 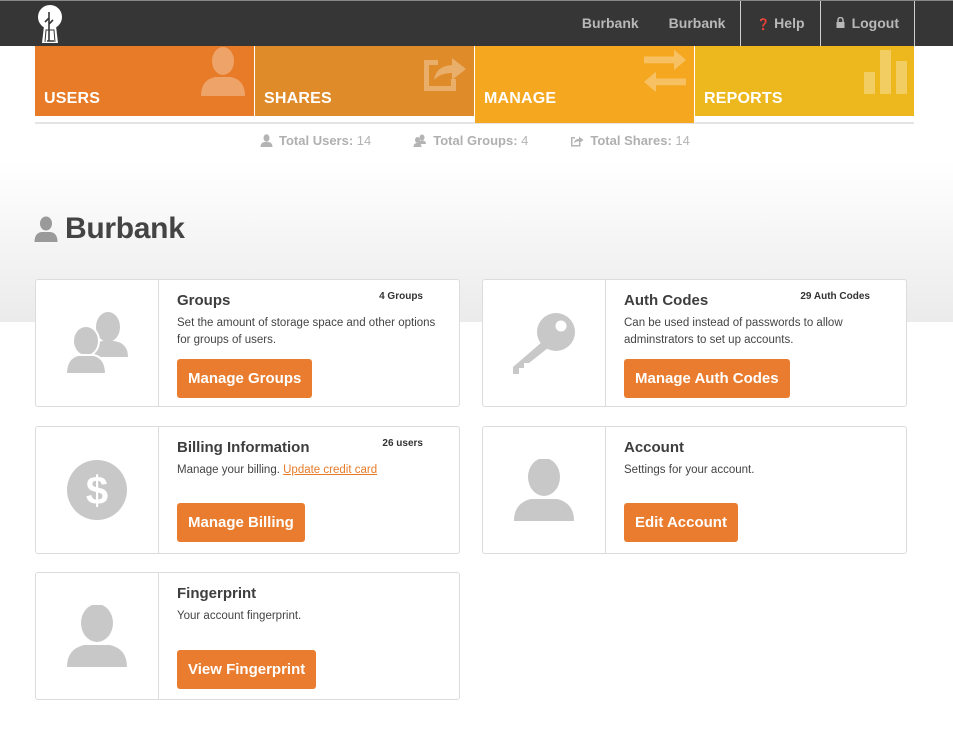 I want to click on page-title-text: Burbank, so click(x=125, y=228).